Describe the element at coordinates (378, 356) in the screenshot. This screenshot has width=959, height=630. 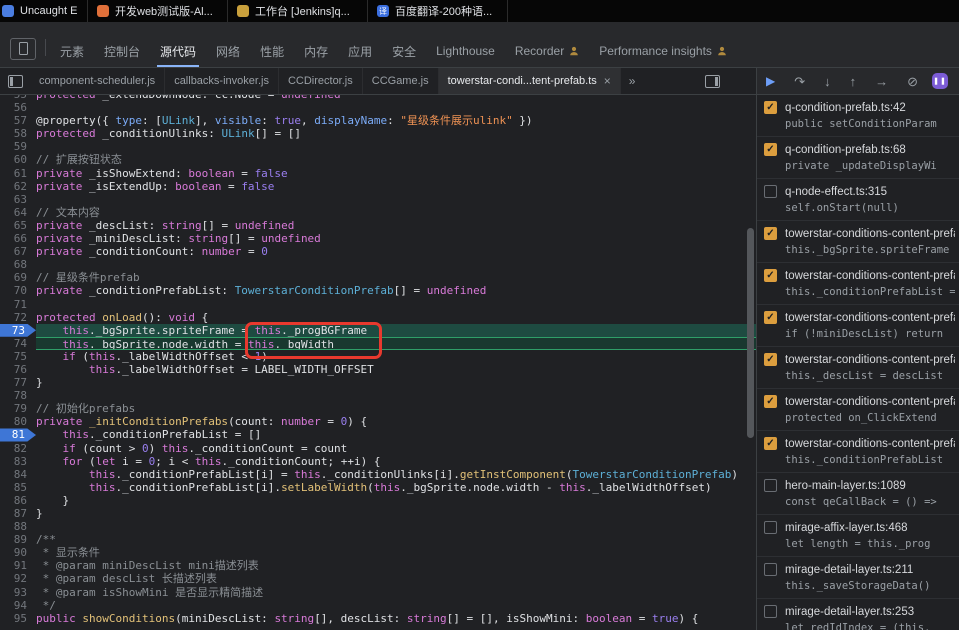
I see `code-line: 75 if (this._labelWidthOffset < 1)` at that location.